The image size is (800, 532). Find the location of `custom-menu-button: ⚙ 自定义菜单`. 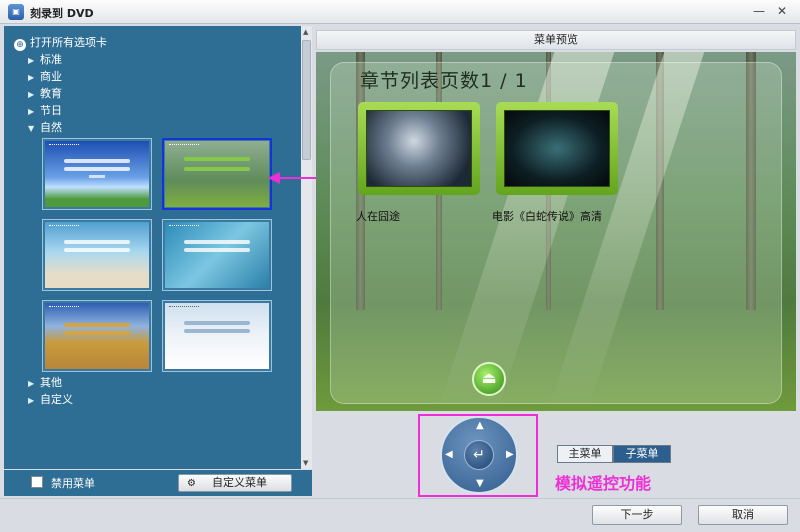

custom-menu-button: ⚙ 自定义菜单 is located at coordinates (235, 483).